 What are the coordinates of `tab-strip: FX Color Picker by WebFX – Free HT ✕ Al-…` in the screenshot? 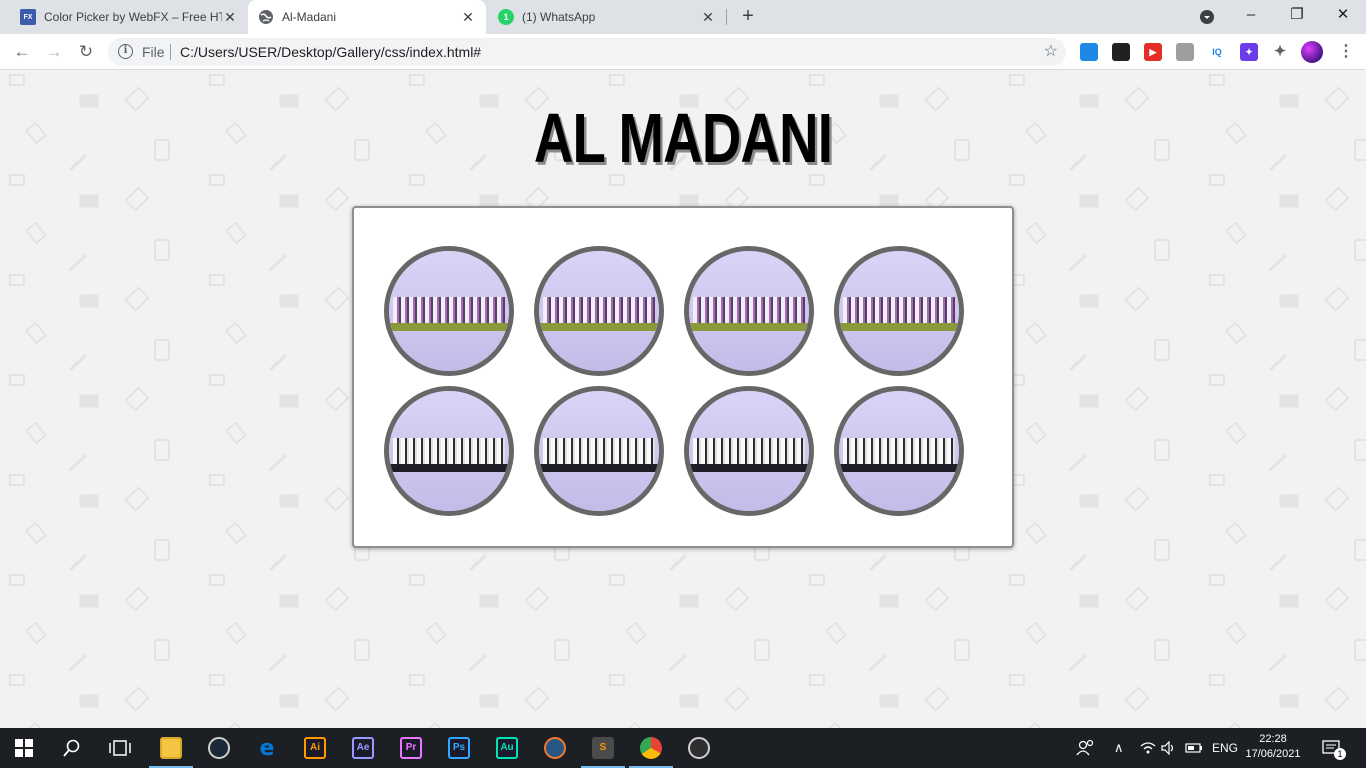 It's located at (683, 17).